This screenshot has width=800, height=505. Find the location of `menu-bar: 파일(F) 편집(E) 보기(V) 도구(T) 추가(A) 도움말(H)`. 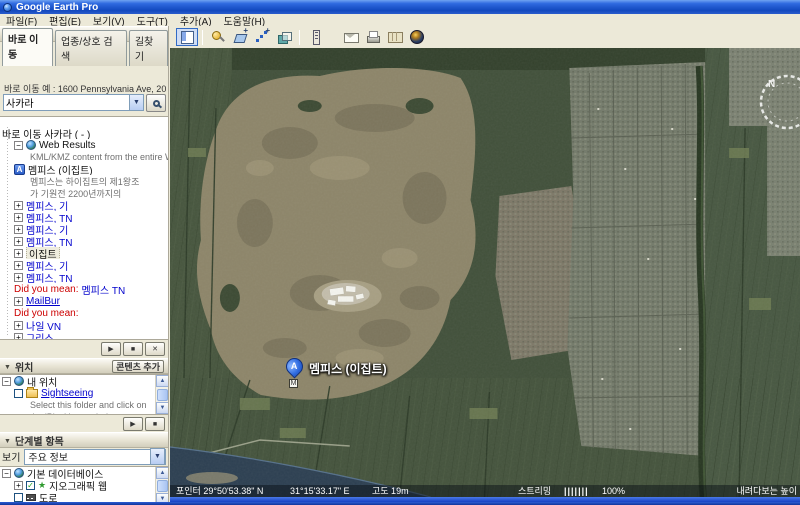

menu-bar: 파일(F) 편집(E) 보기(V) 도구(T) 추가(A) 도움말(H) is located at coordinates (400, 21).